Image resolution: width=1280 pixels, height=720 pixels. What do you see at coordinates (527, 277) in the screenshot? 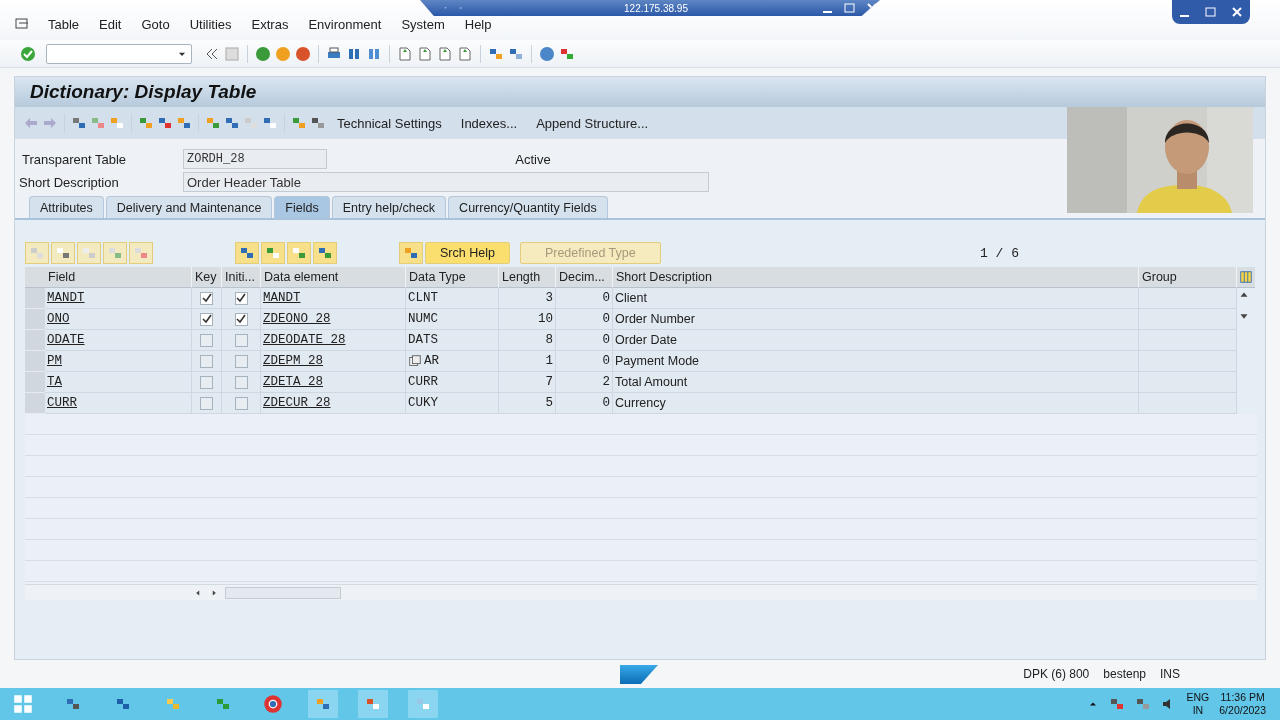
I see `column-header: Length` at bounding box center [527, 277].